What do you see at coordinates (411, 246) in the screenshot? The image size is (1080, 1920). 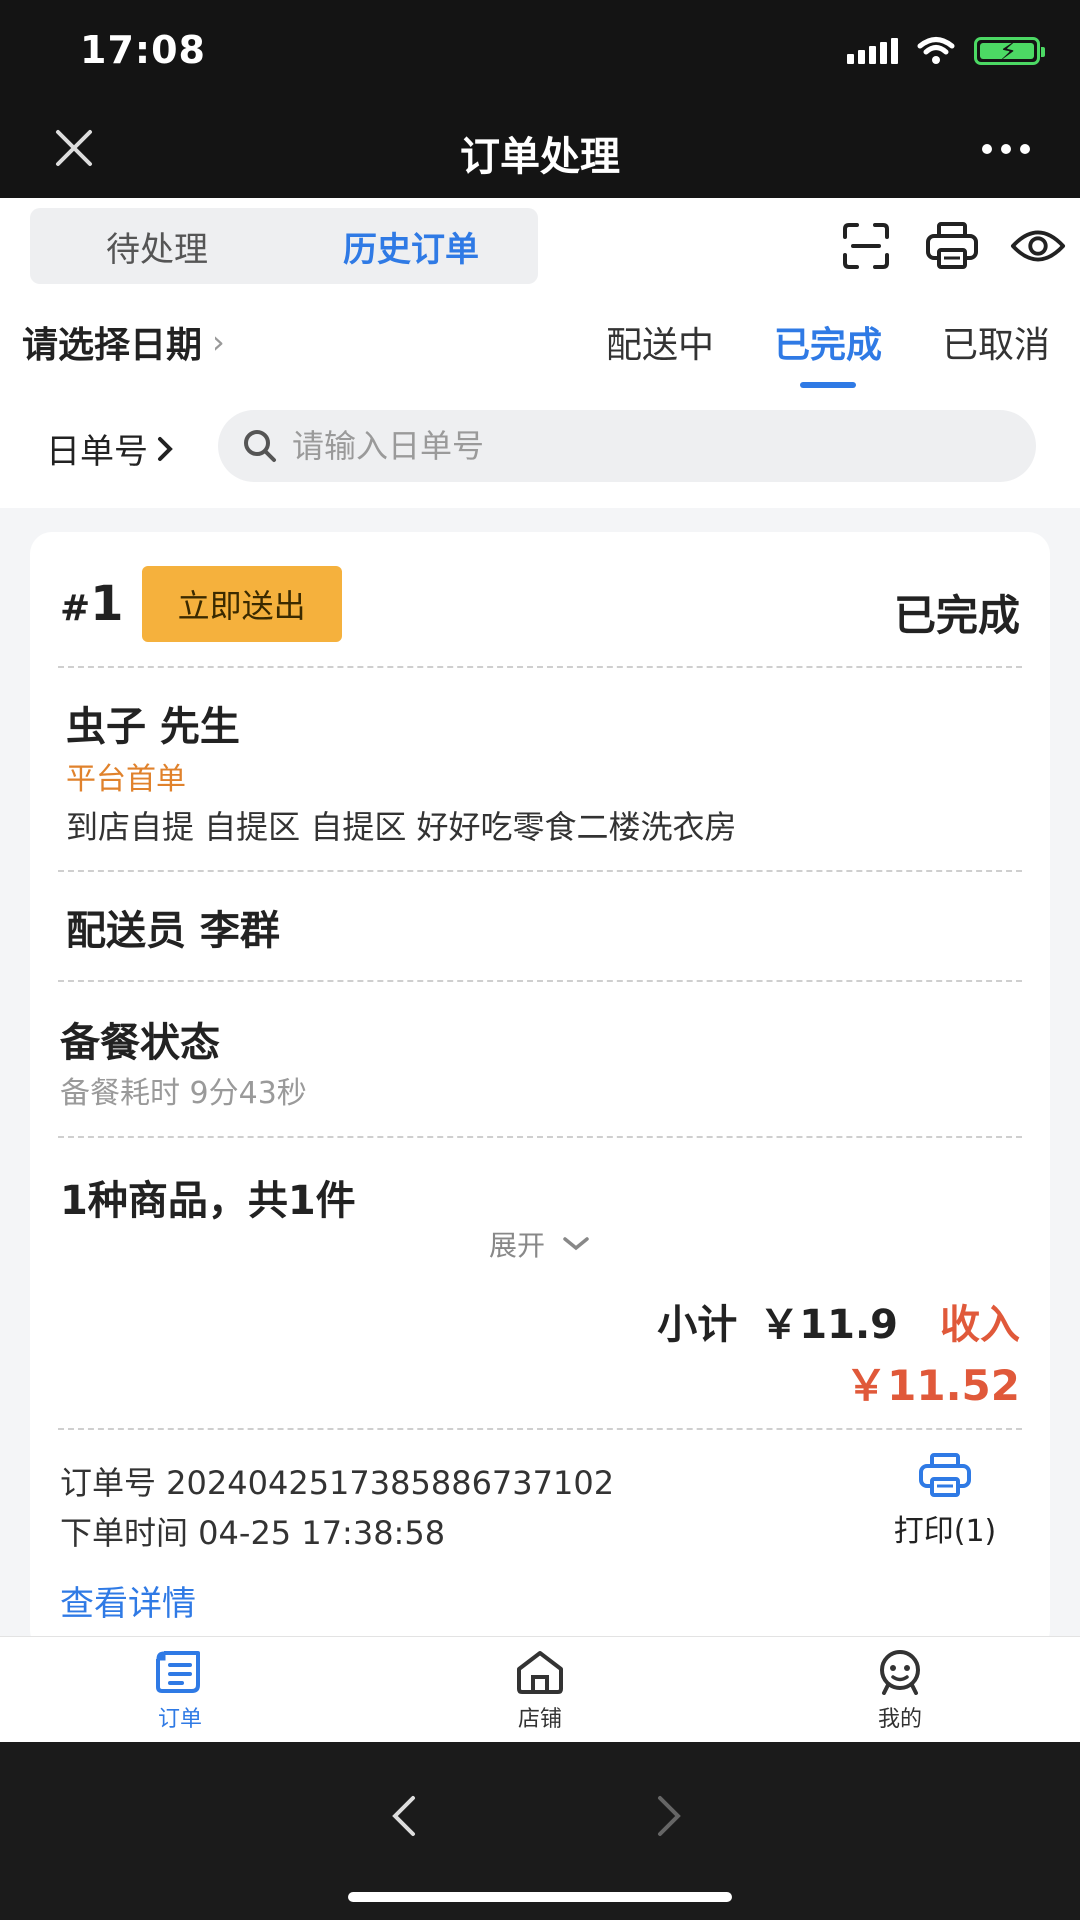 I see `tab-history-orders: 历史订单` at bounding box center [411, 246].